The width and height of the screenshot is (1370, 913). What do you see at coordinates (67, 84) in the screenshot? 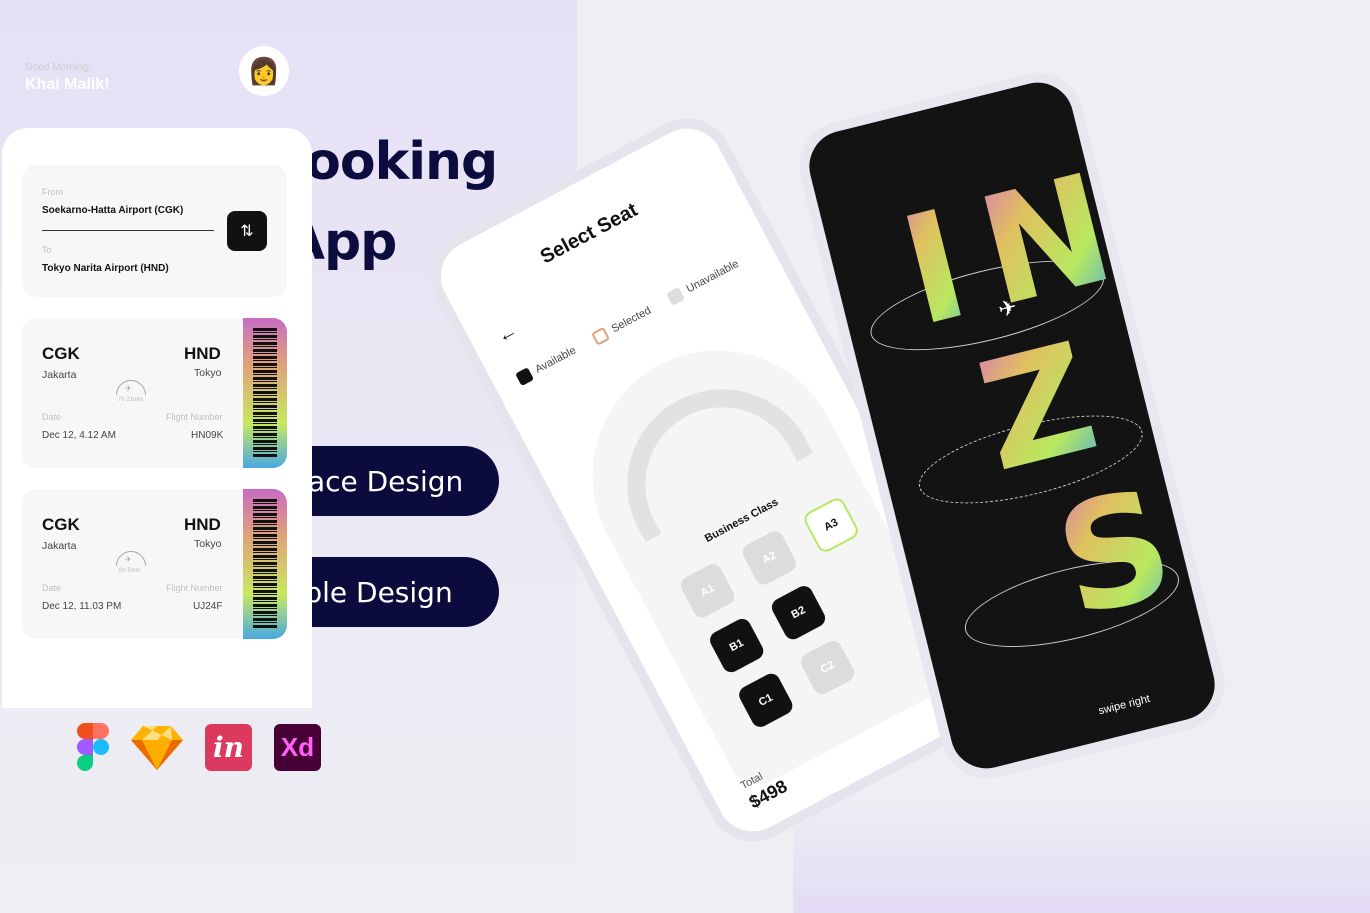
I see `user-name: Khai Malik!` at bounding box center [67, 84].